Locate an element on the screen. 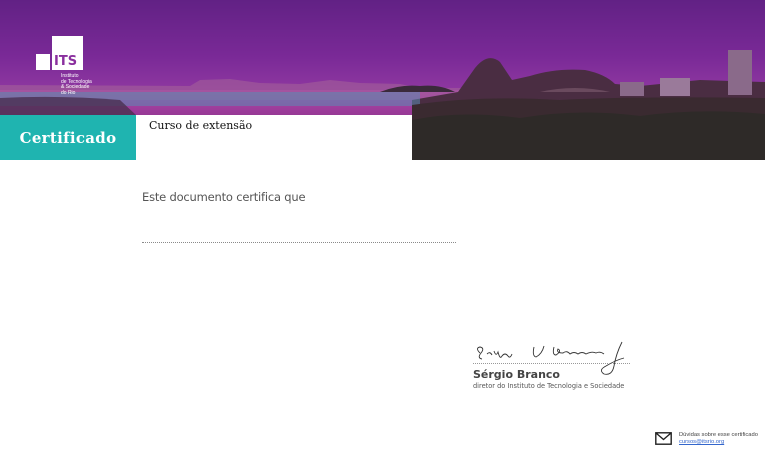  contact-email-link: cursos@itsrio.org is located at coordinates (701, 442).